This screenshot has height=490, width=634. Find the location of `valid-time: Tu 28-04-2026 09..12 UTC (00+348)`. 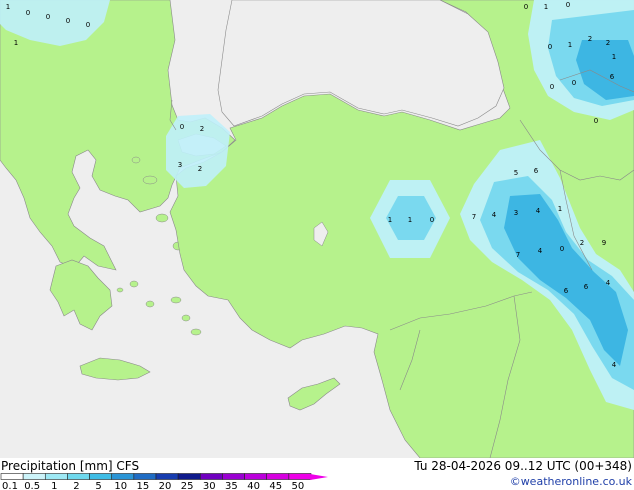

valid-time: Tu 28-04-2026 09..12 UTC (00+348) is located at coordinates (523, 466).